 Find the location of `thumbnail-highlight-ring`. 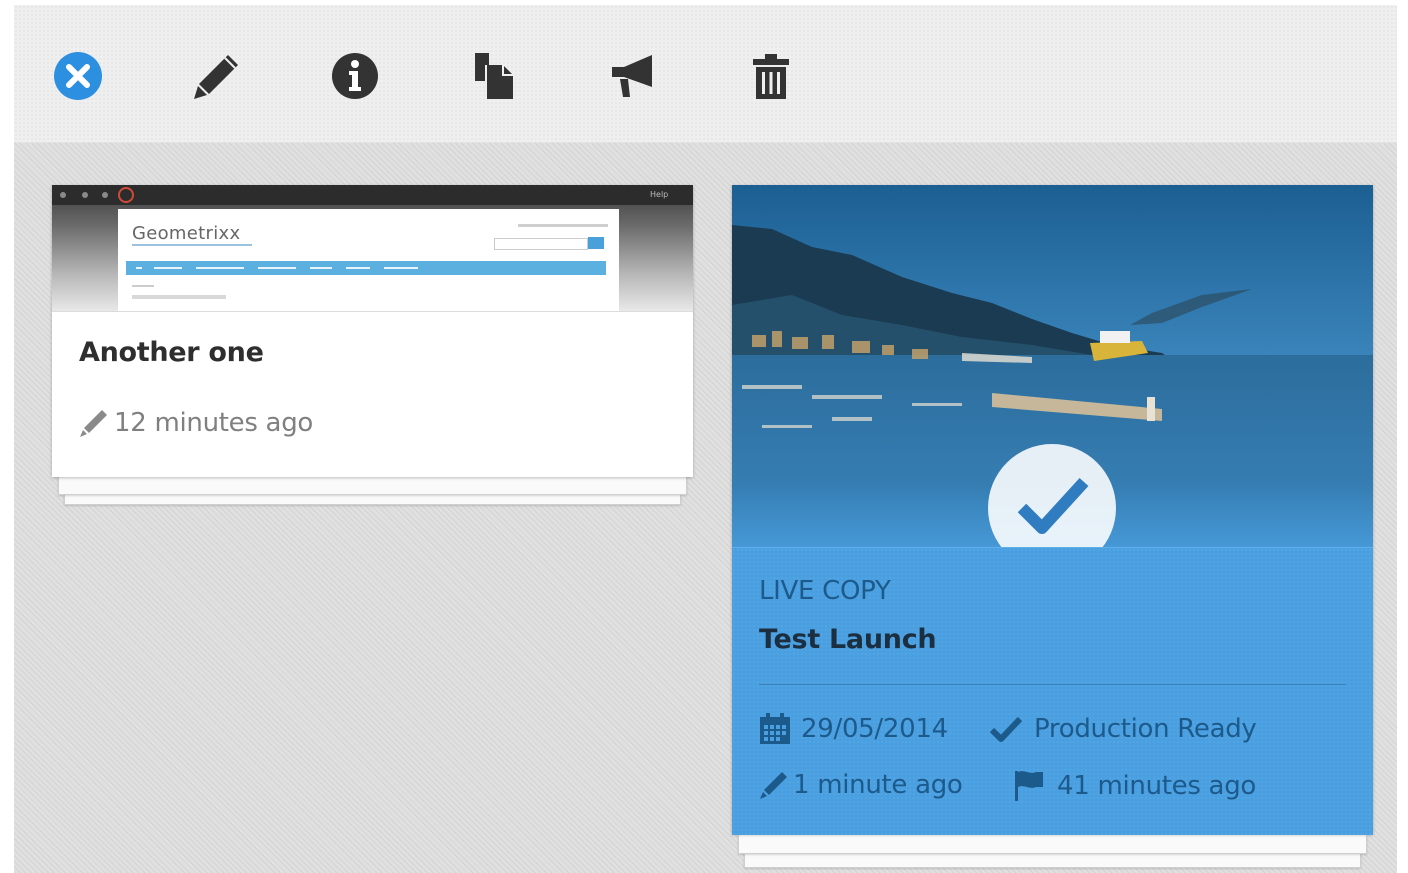

thumbnail-highlight-ring is located at coordinates (126, 195).